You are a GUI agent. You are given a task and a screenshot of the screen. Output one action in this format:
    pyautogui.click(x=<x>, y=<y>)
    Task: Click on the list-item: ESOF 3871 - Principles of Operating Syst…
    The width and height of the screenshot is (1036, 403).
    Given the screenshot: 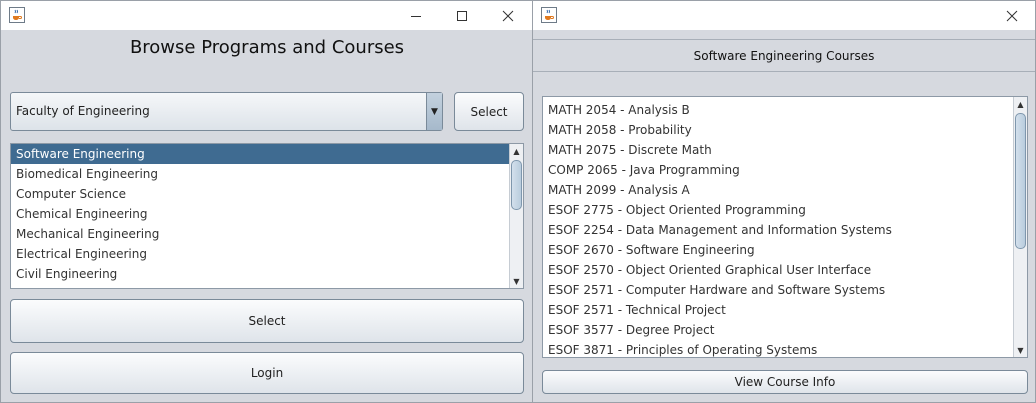 What is the action you would take?
    pyautogui.click(x=778, y=348)
    